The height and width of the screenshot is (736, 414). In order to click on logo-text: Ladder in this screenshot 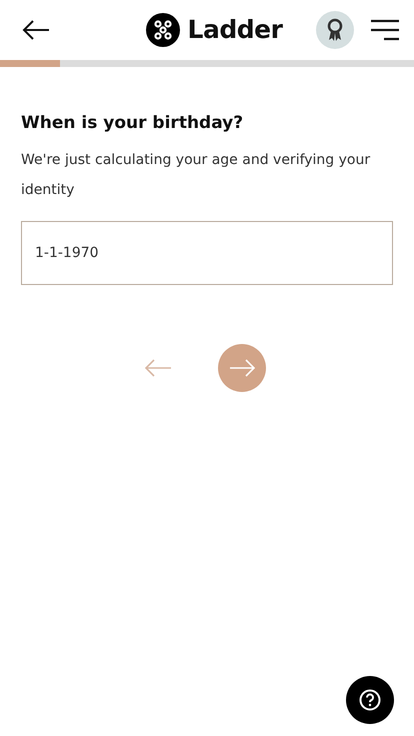, I will do `click(235, 30)`.